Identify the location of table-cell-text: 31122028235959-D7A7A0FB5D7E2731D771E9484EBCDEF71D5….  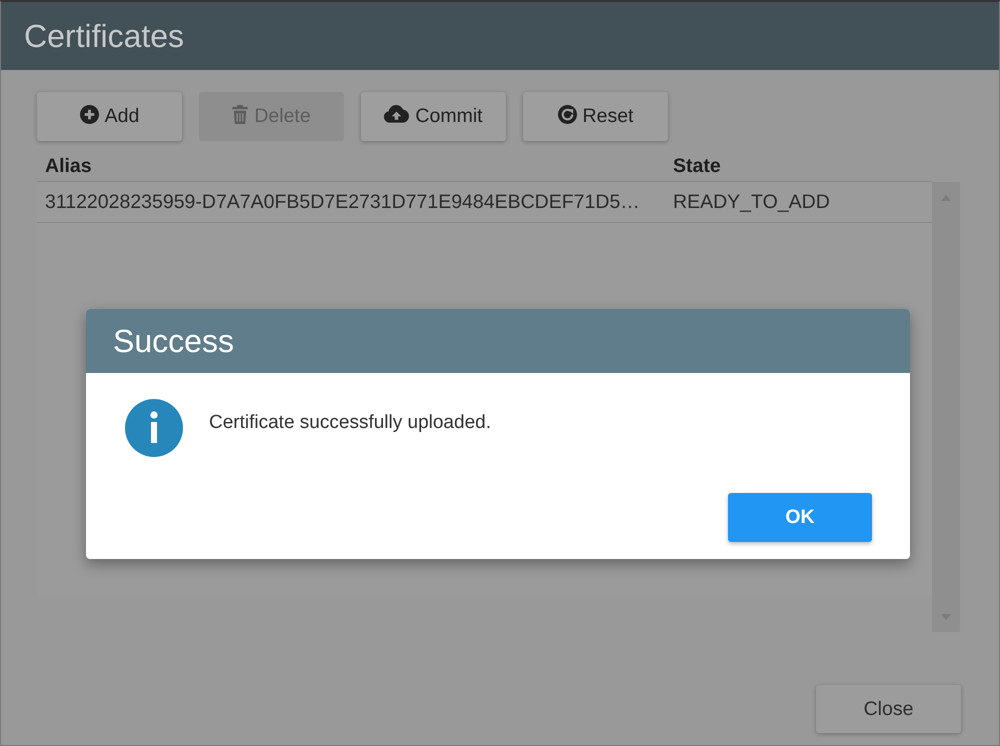
(342, 202).